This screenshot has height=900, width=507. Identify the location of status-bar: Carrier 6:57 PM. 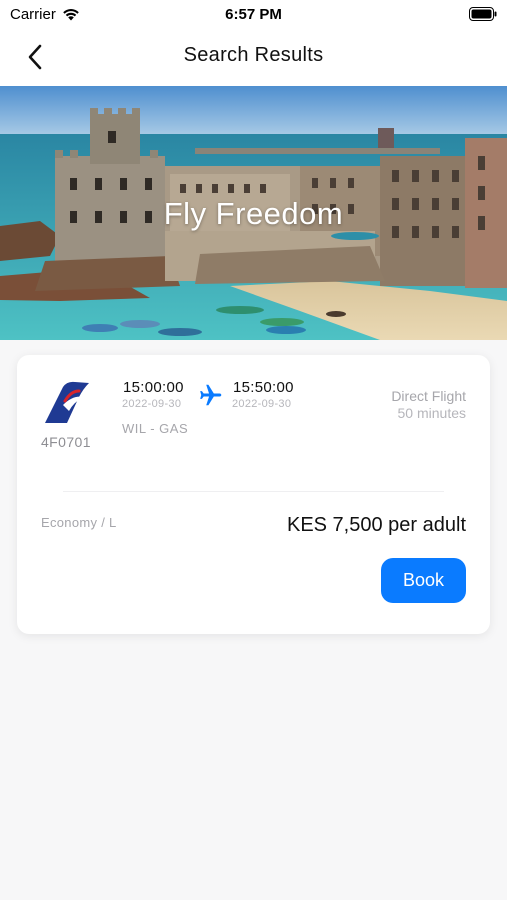
(253, 14).